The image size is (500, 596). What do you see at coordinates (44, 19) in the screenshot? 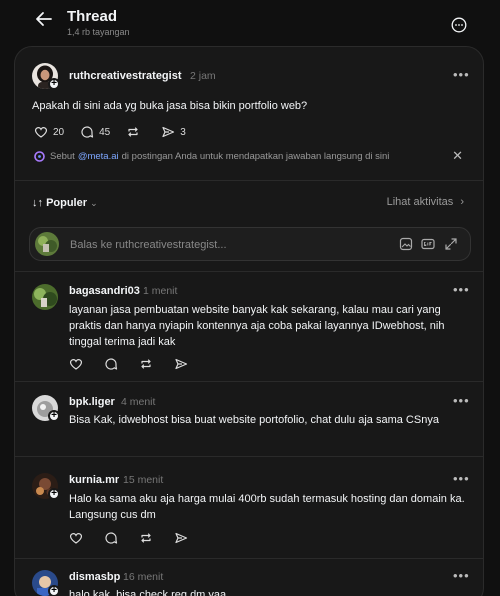
I see `back-arrow-icon` at bounding box center [44, 19].